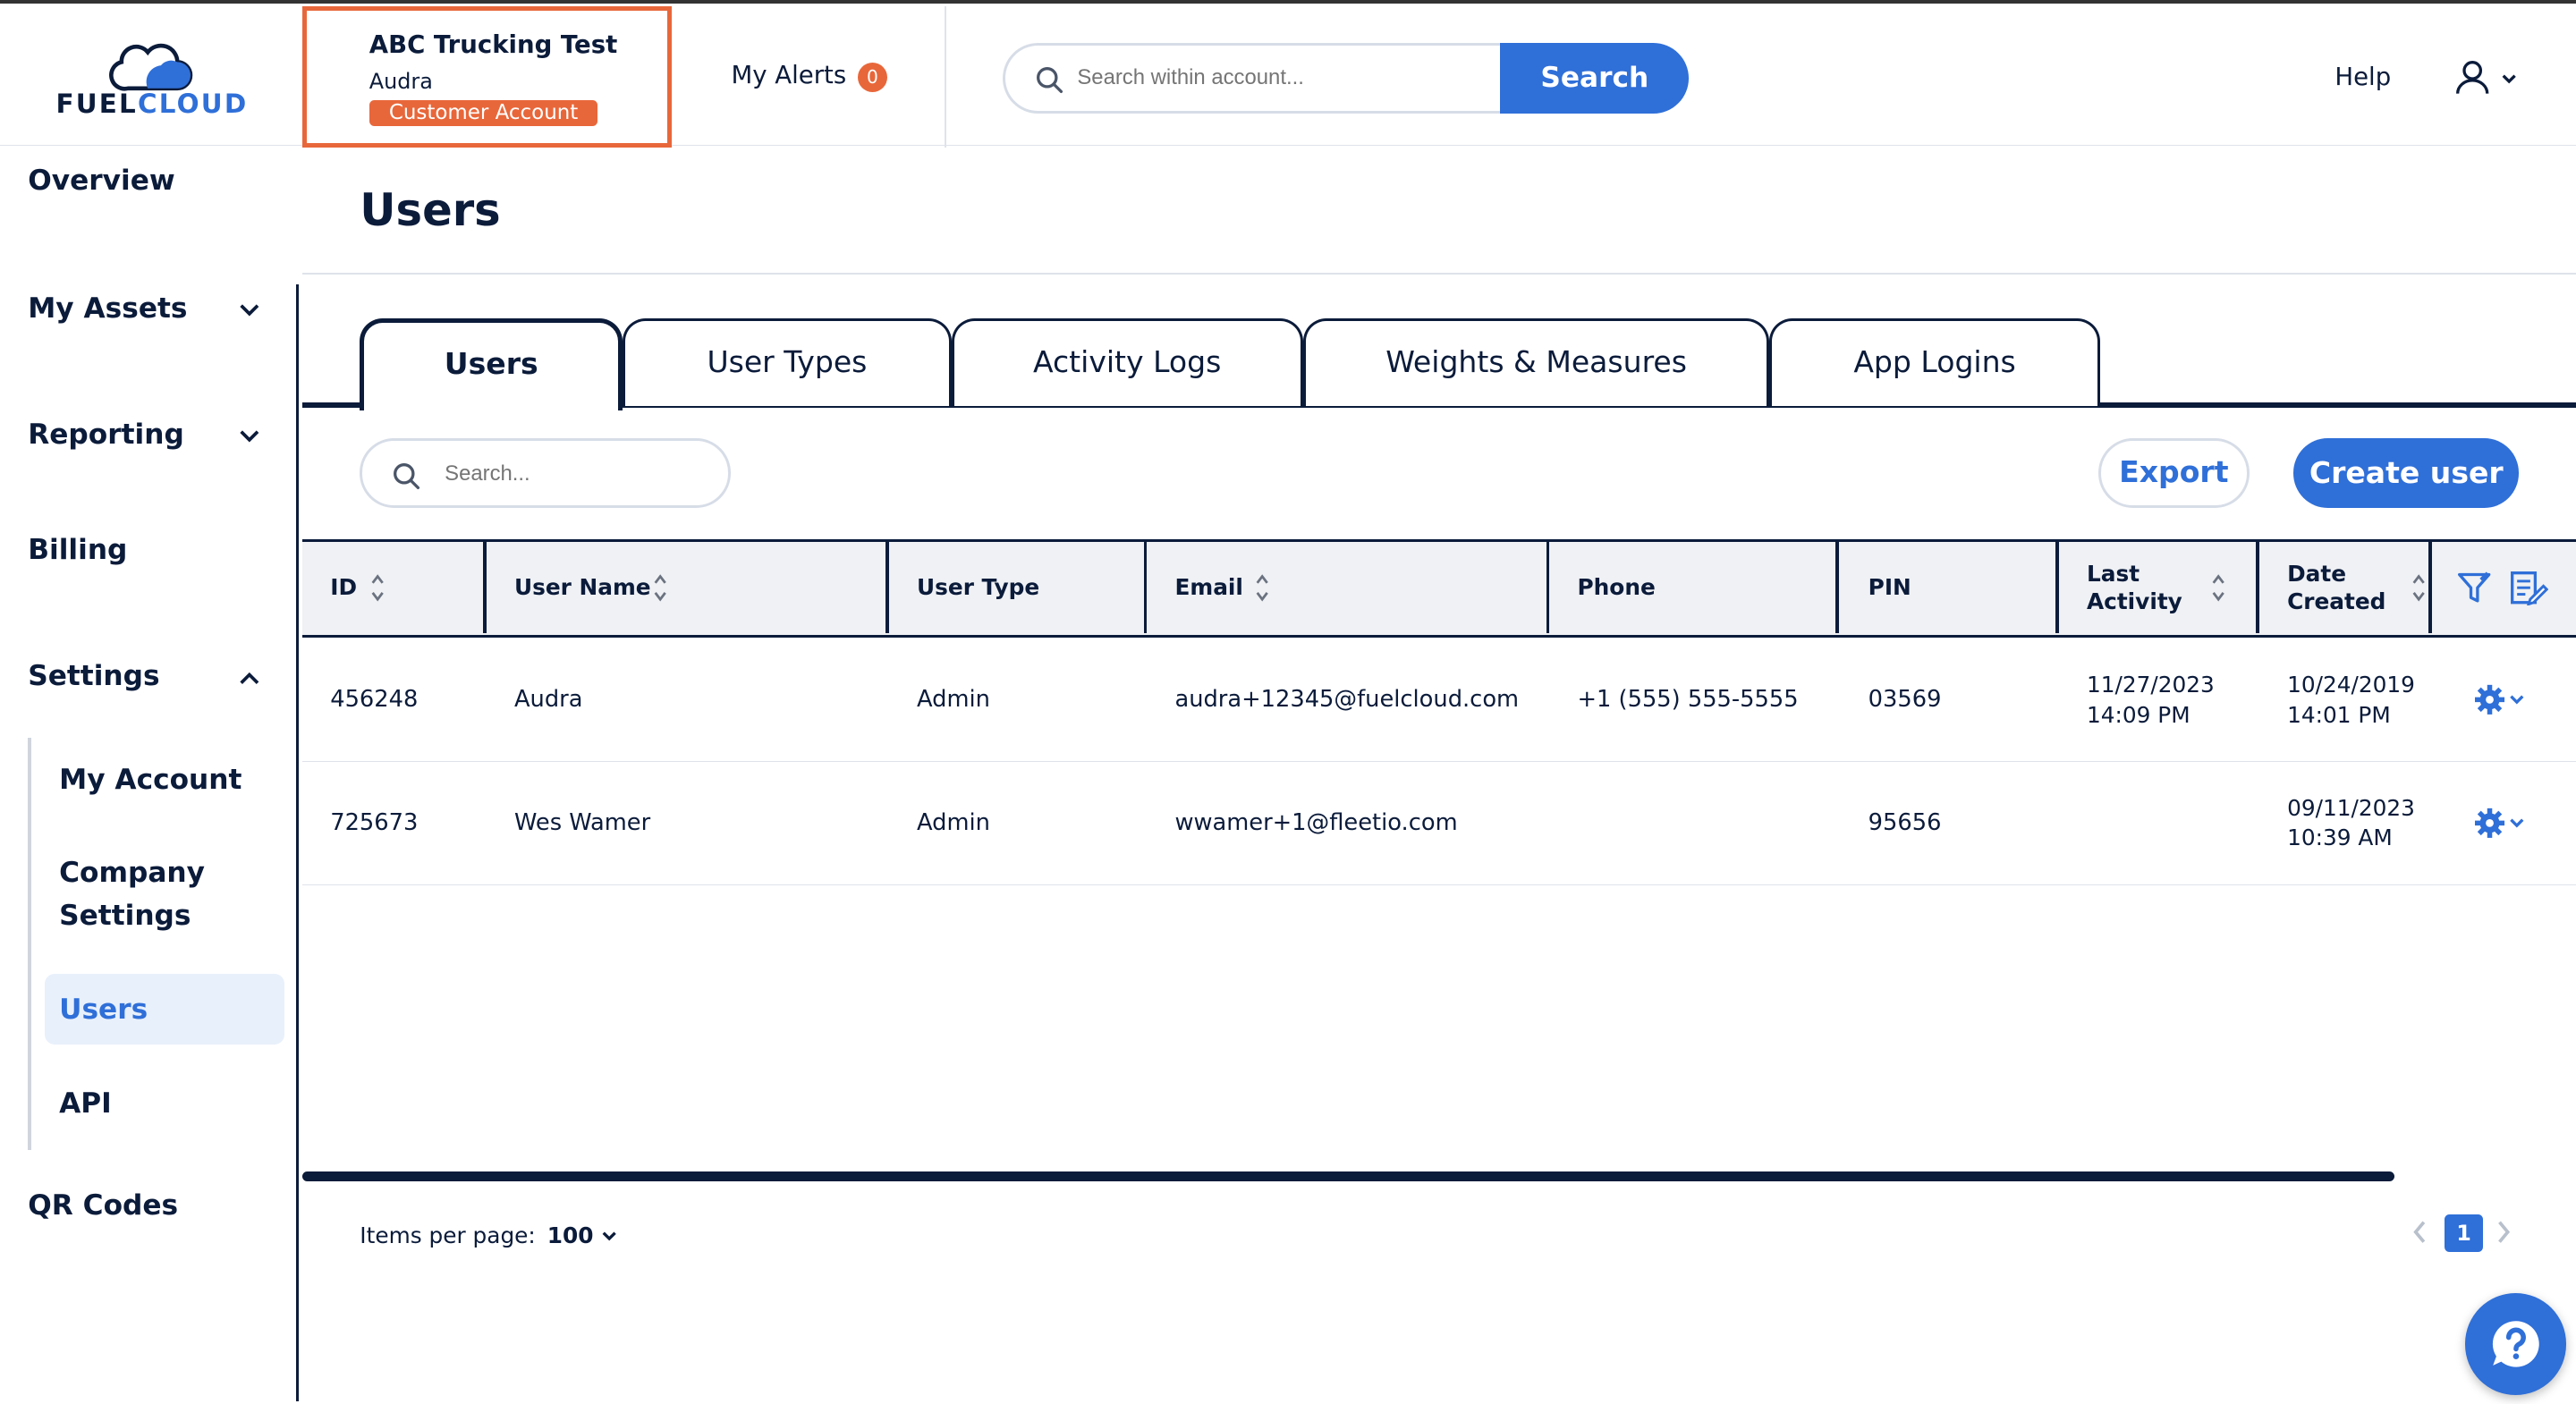 This screenshot has height=1404, width=2576. What do you see at coordinates (1536, 362) in the screenshot?
I see `tab-weights-measures: Weights & Measures` at bounding box center [1536, 362].